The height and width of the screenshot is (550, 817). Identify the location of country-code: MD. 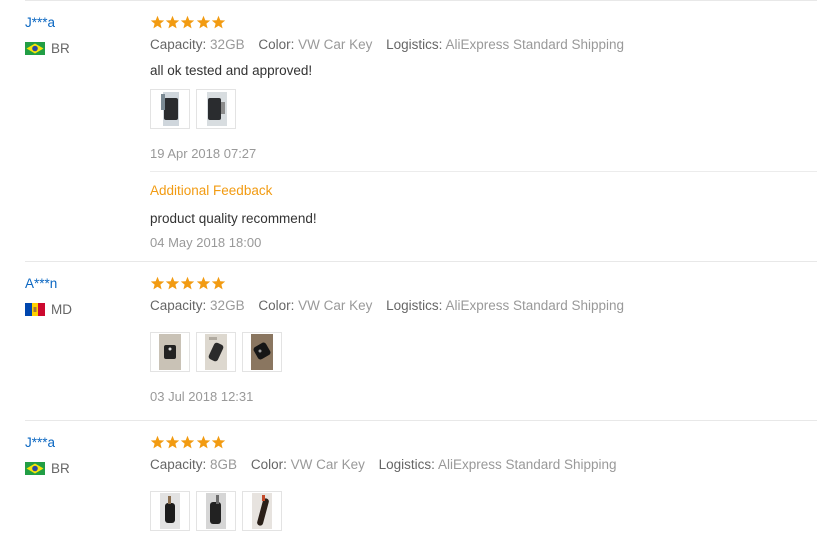
(61, 309).